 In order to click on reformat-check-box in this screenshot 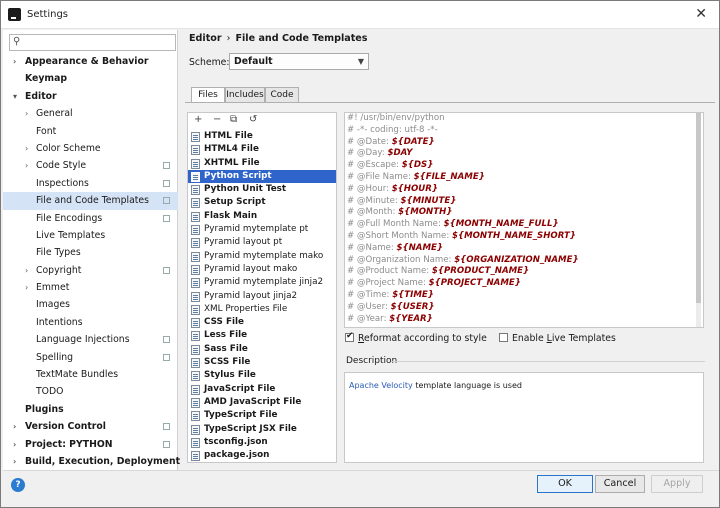, I will do `click(349, 336)`.